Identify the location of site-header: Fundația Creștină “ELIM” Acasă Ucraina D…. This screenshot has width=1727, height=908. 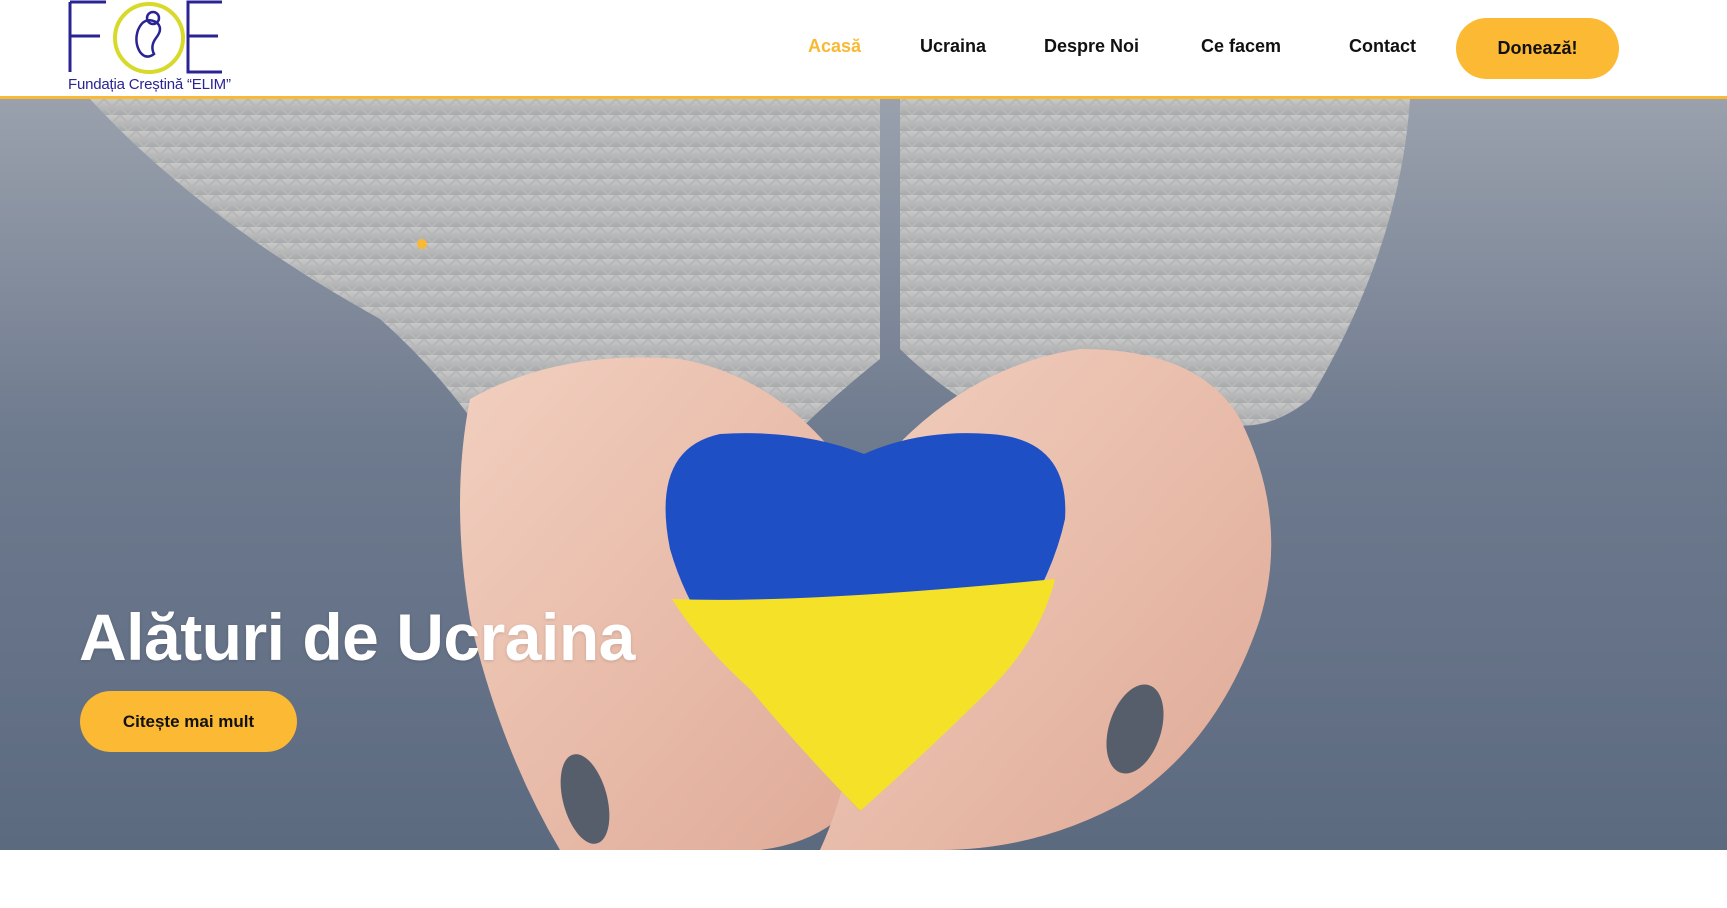
(863, 49).